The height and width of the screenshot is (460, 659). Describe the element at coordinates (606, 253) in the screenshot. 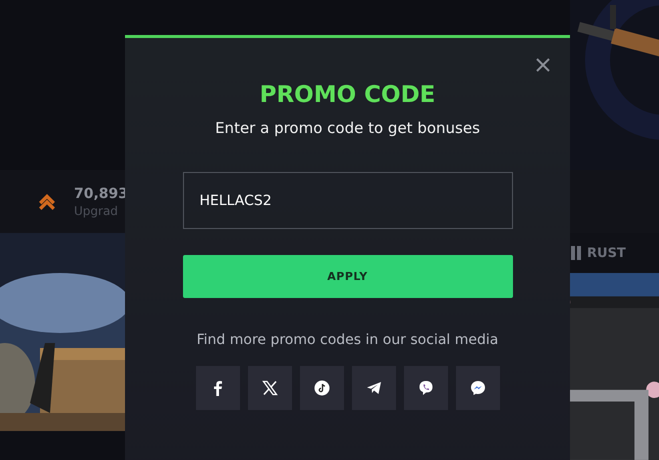

I see `game-tab: RUST` at that location.